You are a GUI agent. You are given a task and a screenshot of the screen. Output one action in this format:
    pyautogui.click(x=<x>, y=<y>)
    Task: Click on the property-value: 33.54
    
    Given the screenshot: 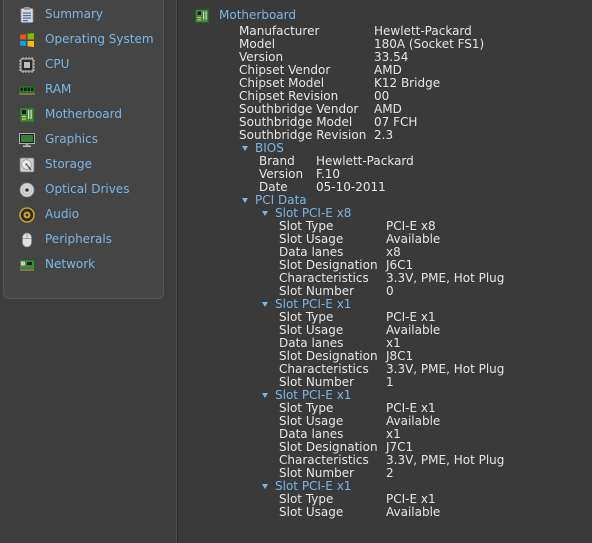 What is the action you would take?
    pyautogui.click(x=391, y=57)
    